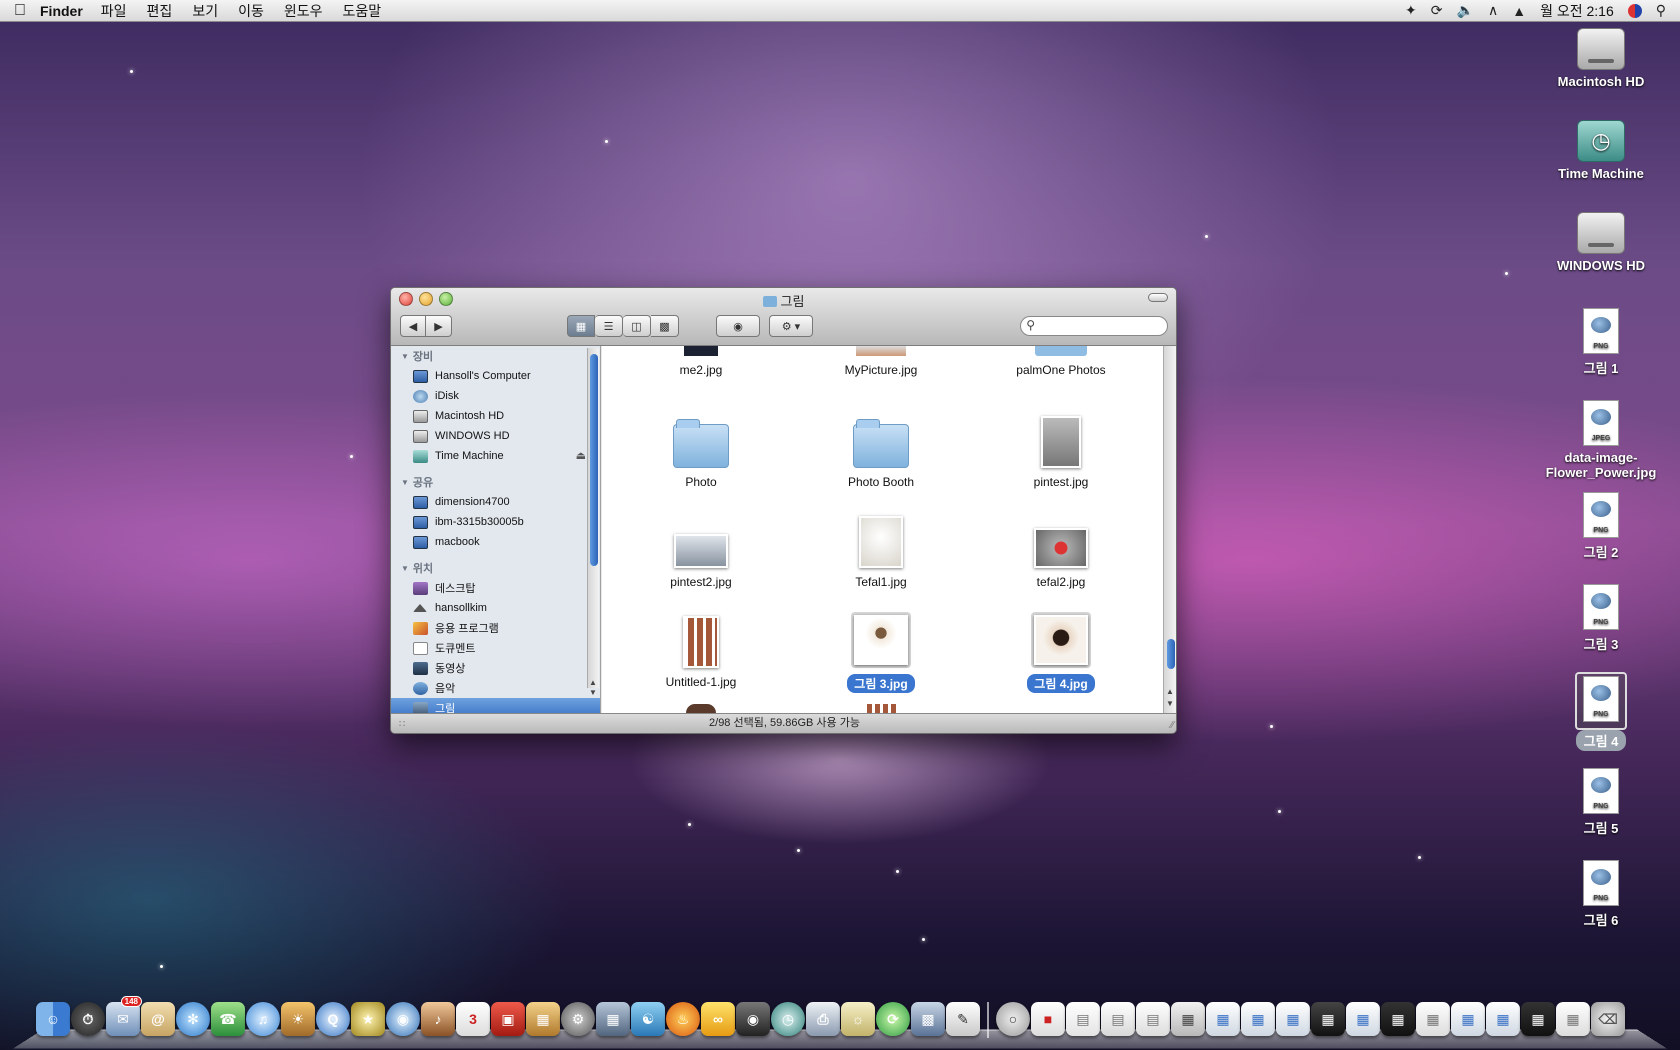 The height and width of the screenshot is (1050, 1680). I want to click on sidebar-item-movies: 동영상, so click(495, 668).